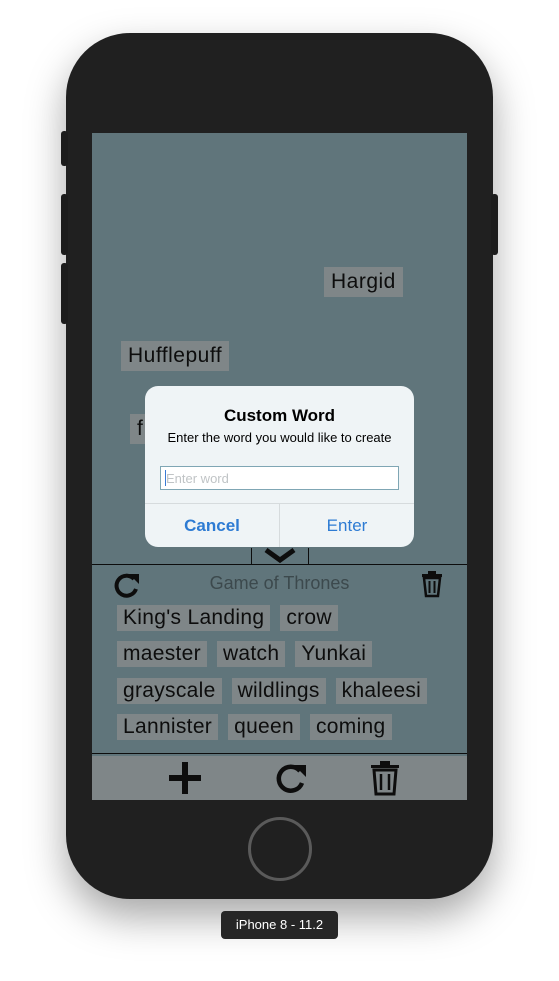 This screenshot has height=981, width=559. Describe the element at coordinates (494, 224) in the screenshot. I see `power-button` at that location.